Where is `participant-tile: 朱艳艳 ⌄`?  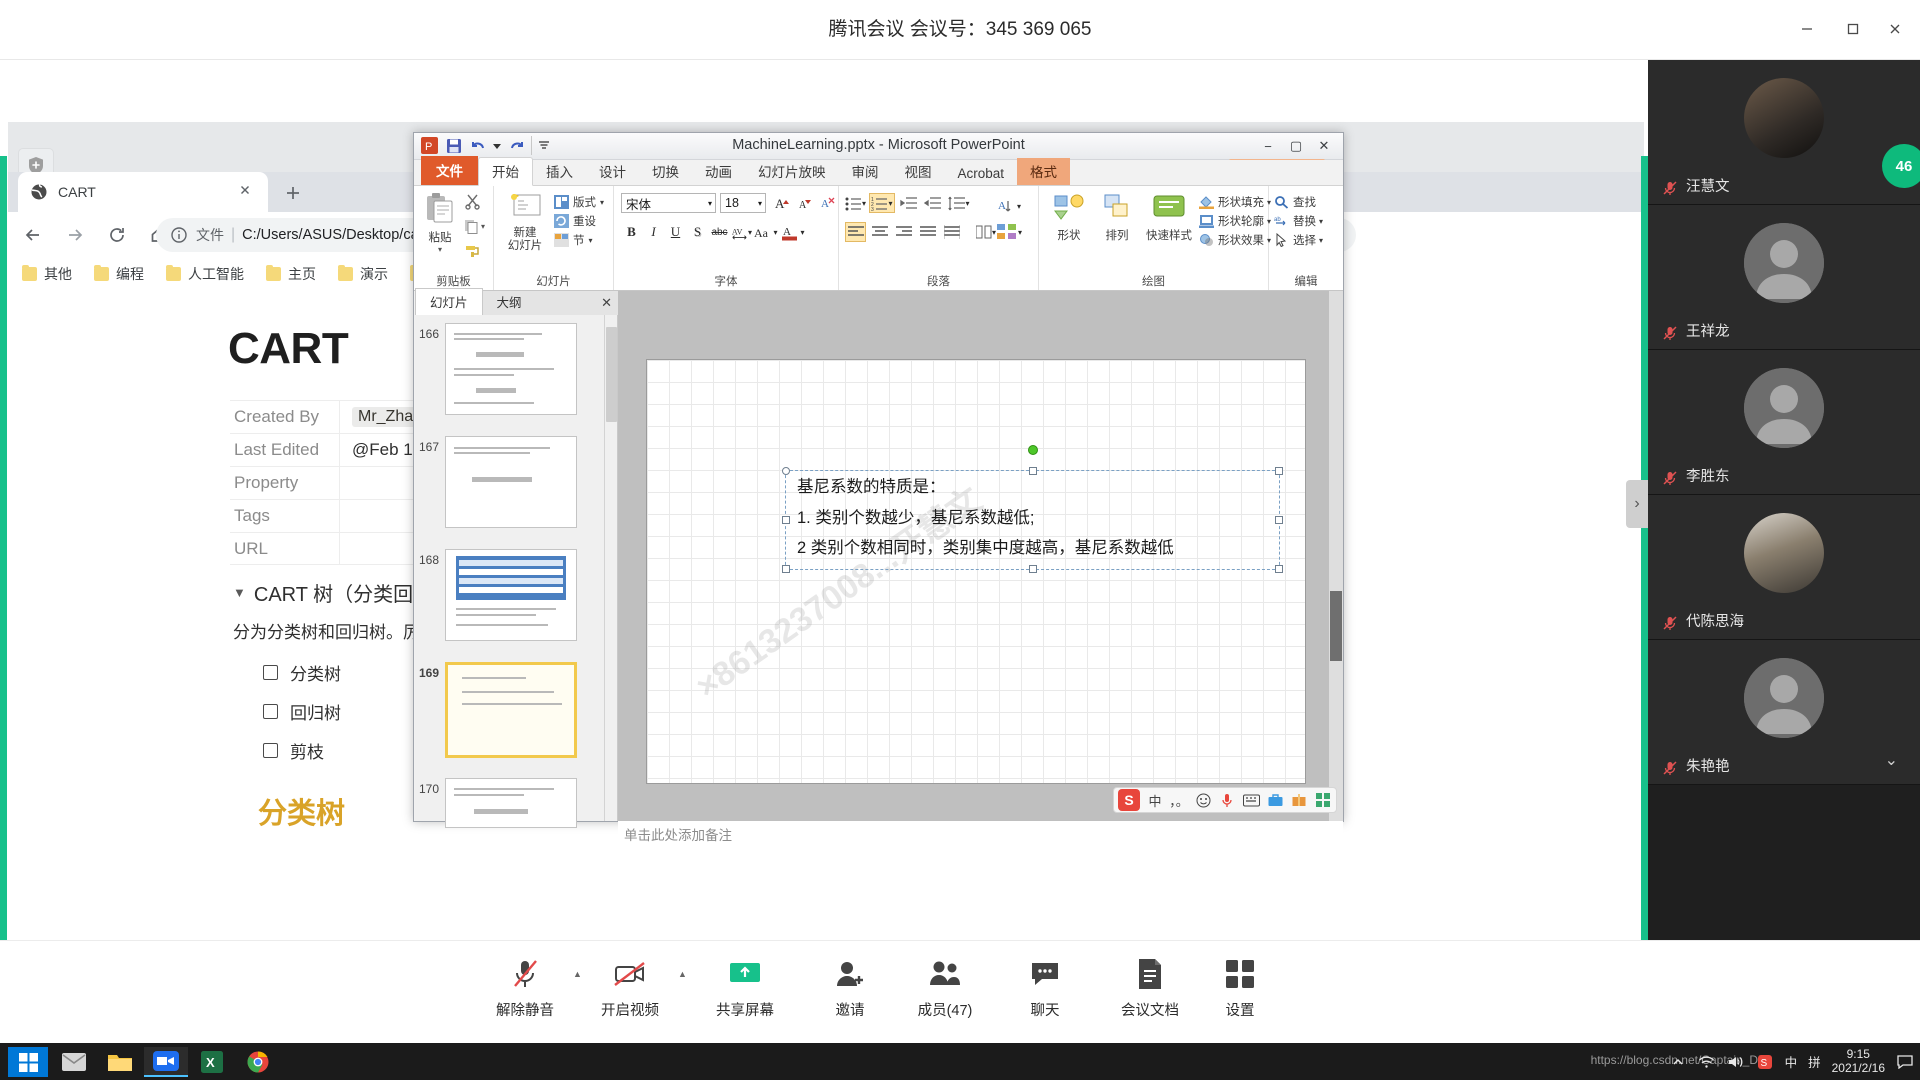 participant-tile: 朱艳艳 ⌄ is located at coordinates (1784, 712).